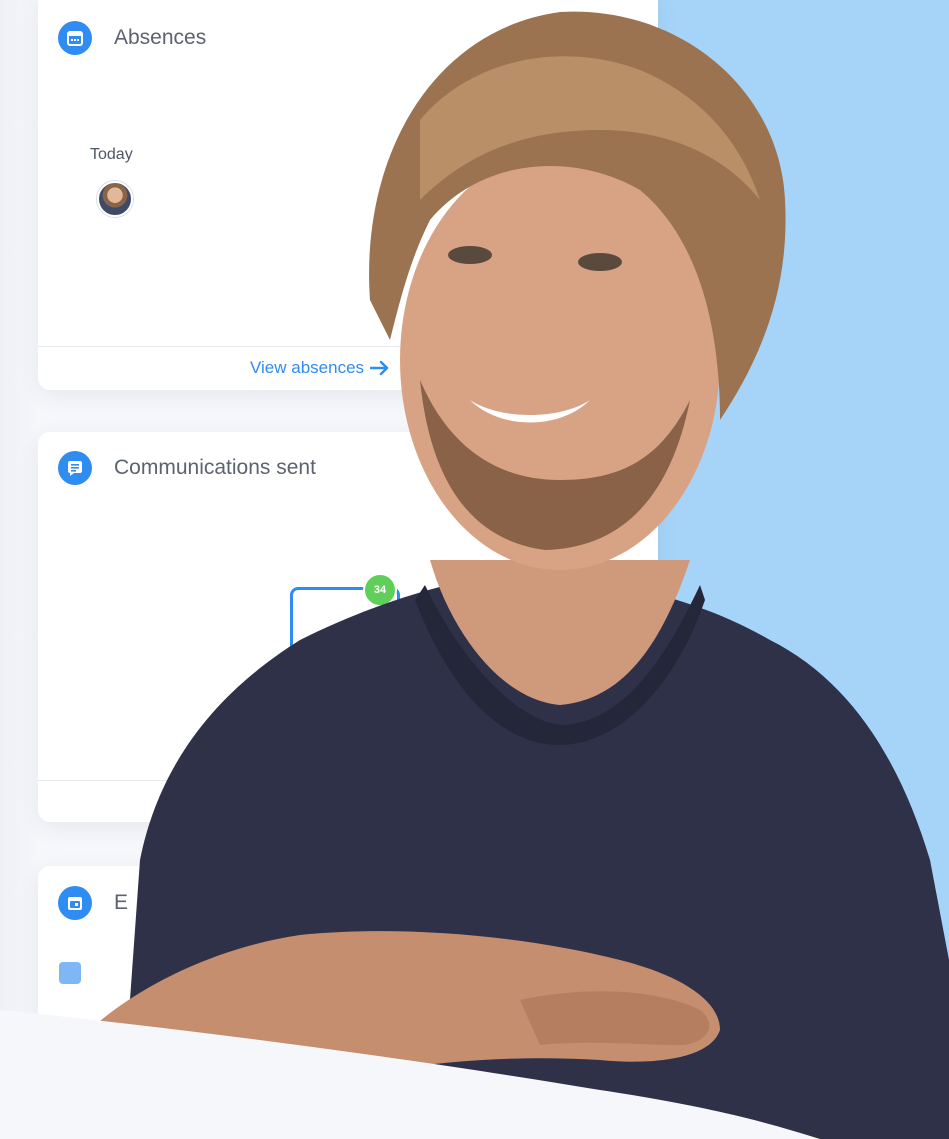  What do you see at coordinates (410, 1074) in the screenshot?
I see `bottom-wave` at bounding box center [410, 1074].